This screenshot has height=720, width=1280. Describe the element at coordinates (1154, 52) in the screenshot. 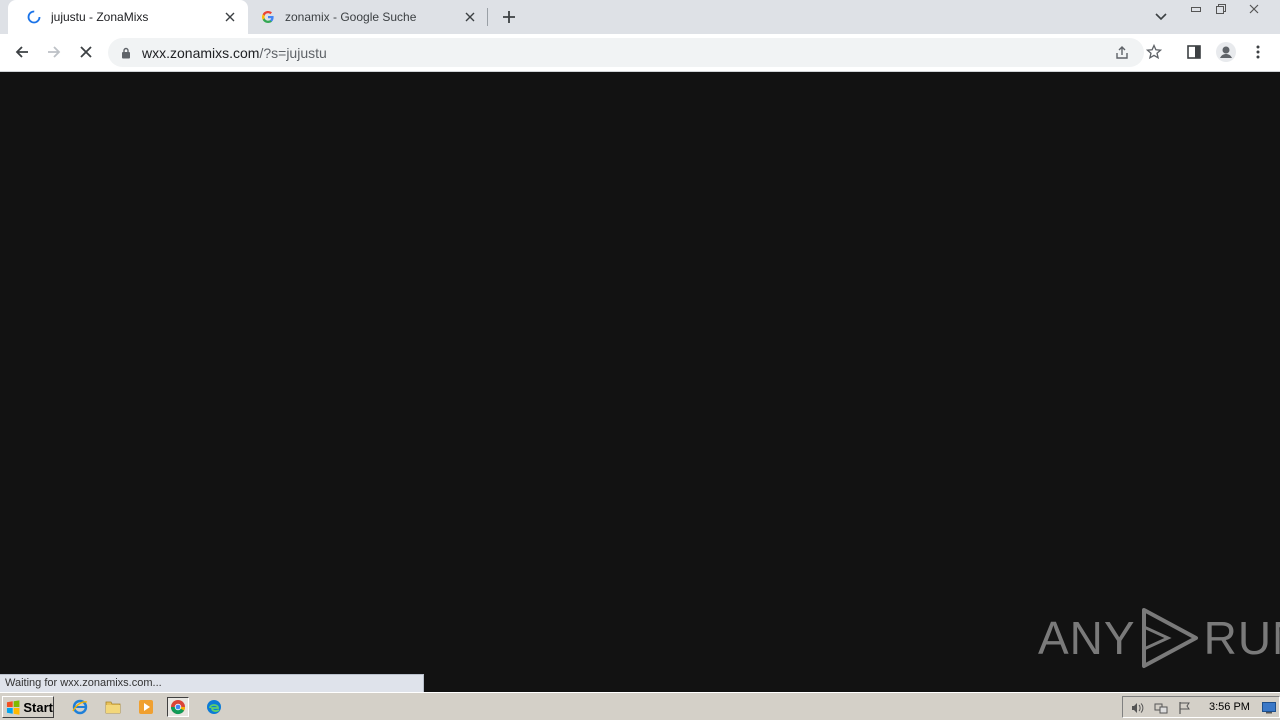

I see `bookmark-star-icon` at that location.